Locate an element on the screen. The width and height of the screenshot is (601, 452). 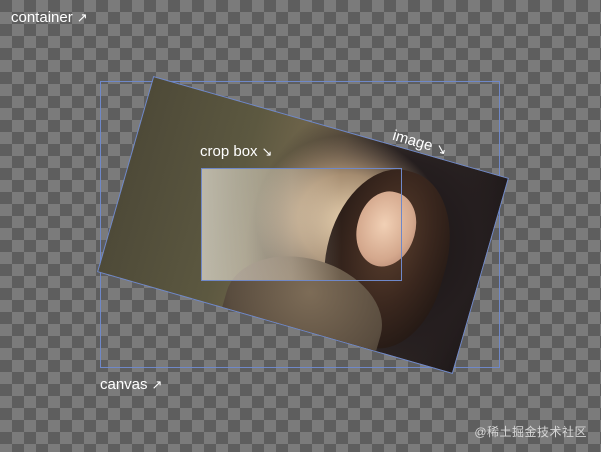
south-east-arrow-icon: ↘ is located at coordinates (267, 151).